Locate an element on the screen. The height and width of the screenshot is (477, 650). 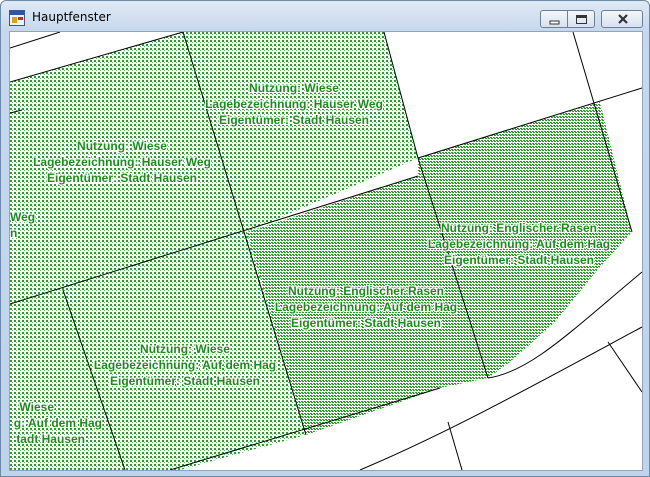
maximize-icon is located at coordinates (581, 19).